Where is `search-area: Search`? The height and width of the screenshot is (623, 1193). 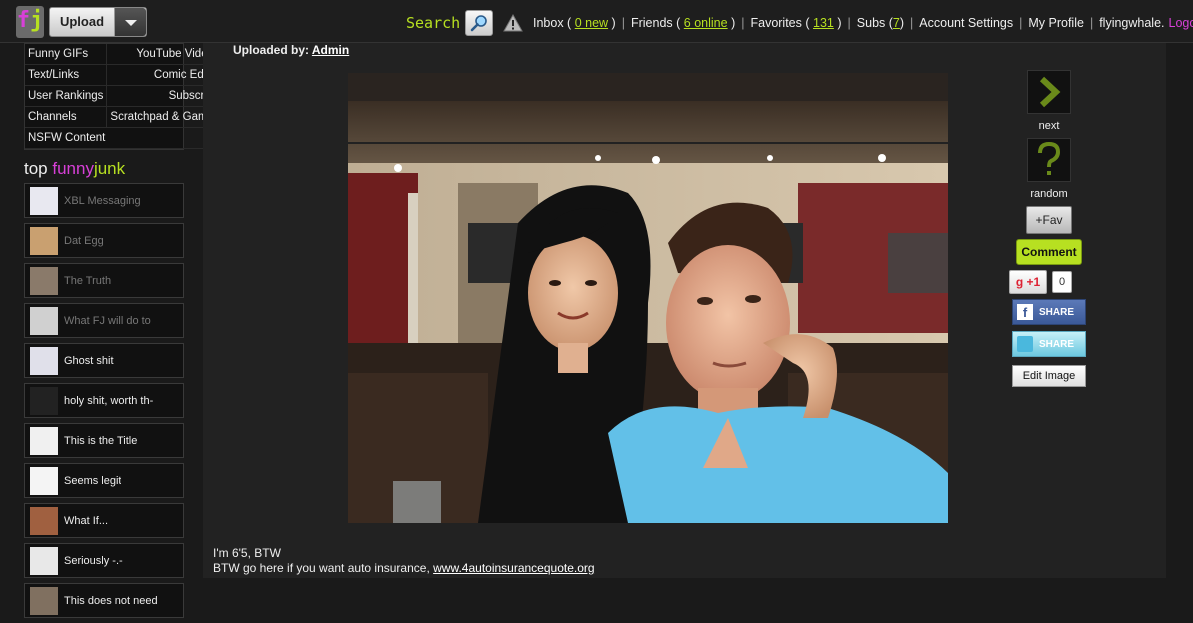
search-area: Search is located at coordinates (450, 23).